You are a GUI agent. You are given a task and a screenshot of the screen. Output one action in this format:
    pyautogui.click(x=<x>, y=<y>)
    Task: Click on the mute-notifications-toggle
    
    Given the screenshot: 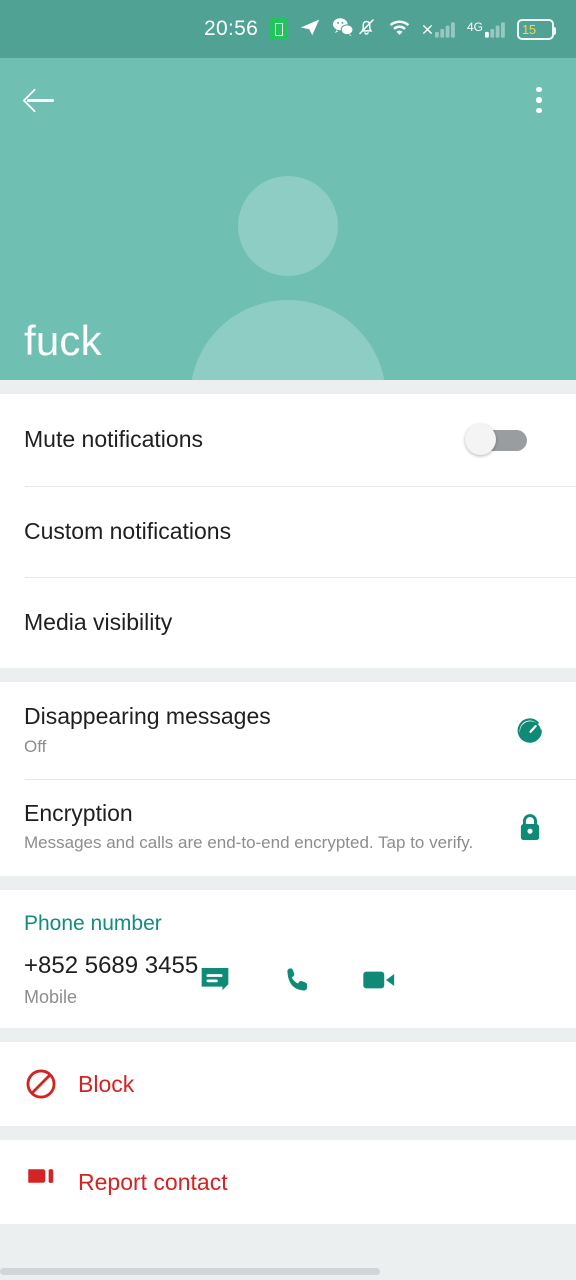 What is the action you would take?
    pyautogui.click(x=496, y=439)
    